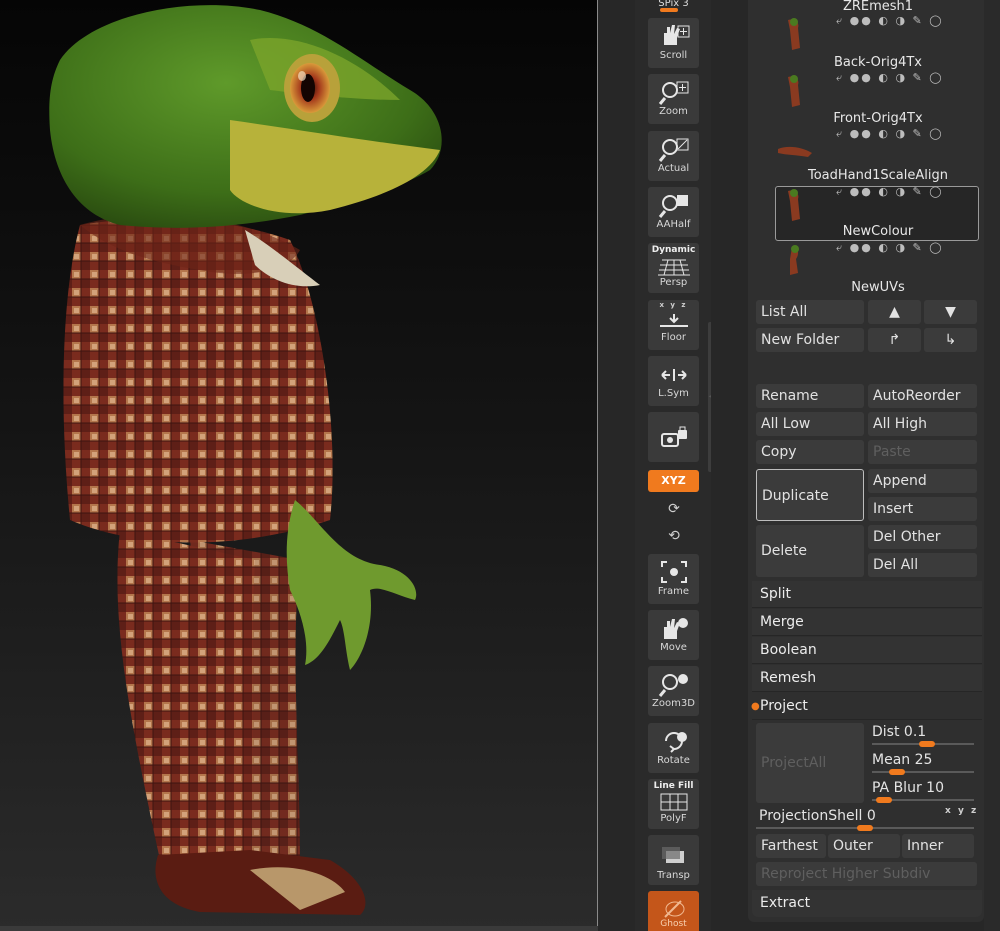 This screenshot has width=1000, height=931. I want to click on zoom3d-icon, so click(673, 685).